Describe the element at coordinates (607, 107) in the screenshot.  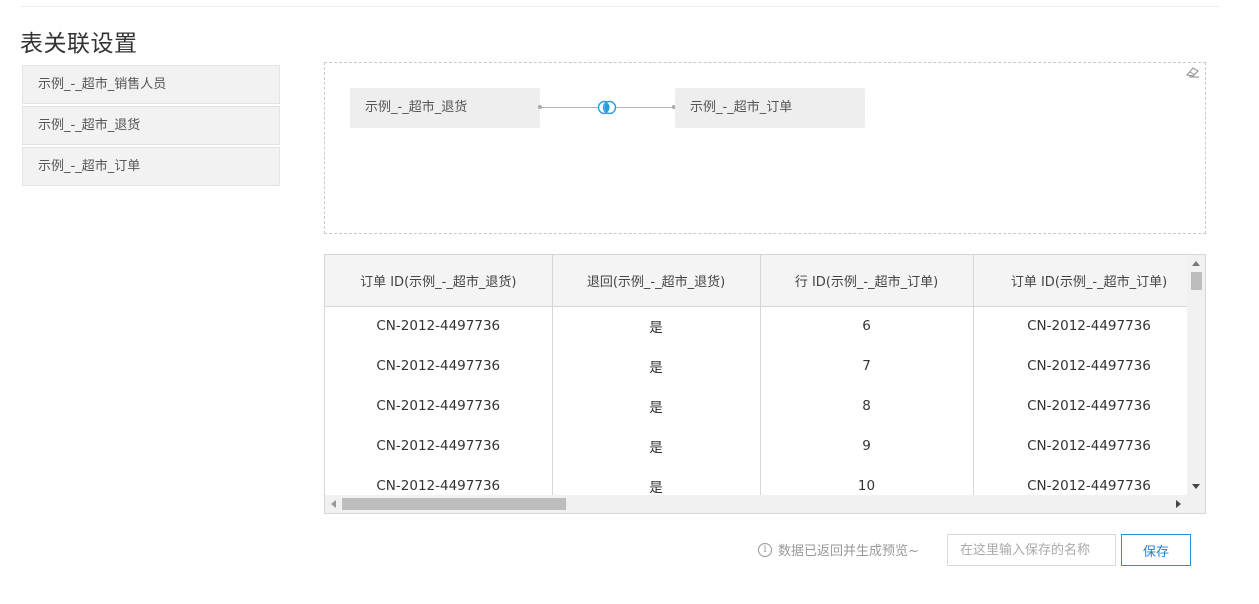
I see `inner-join-icon` at that location.